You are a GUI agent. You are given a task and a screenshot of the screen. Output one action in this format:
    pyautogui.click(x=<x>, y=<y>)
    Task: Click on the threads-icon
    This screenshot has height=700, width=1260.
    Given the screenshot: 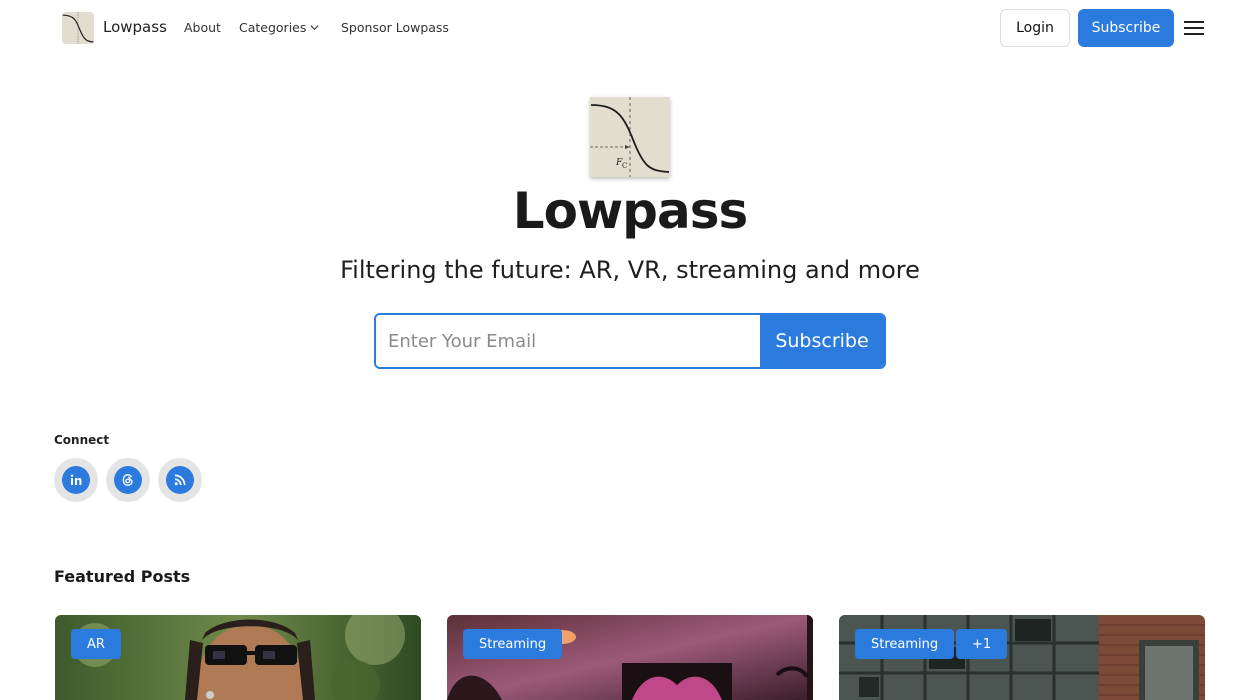 What is the action you would take?
    pyautogui.click(x=127, y=480)
    